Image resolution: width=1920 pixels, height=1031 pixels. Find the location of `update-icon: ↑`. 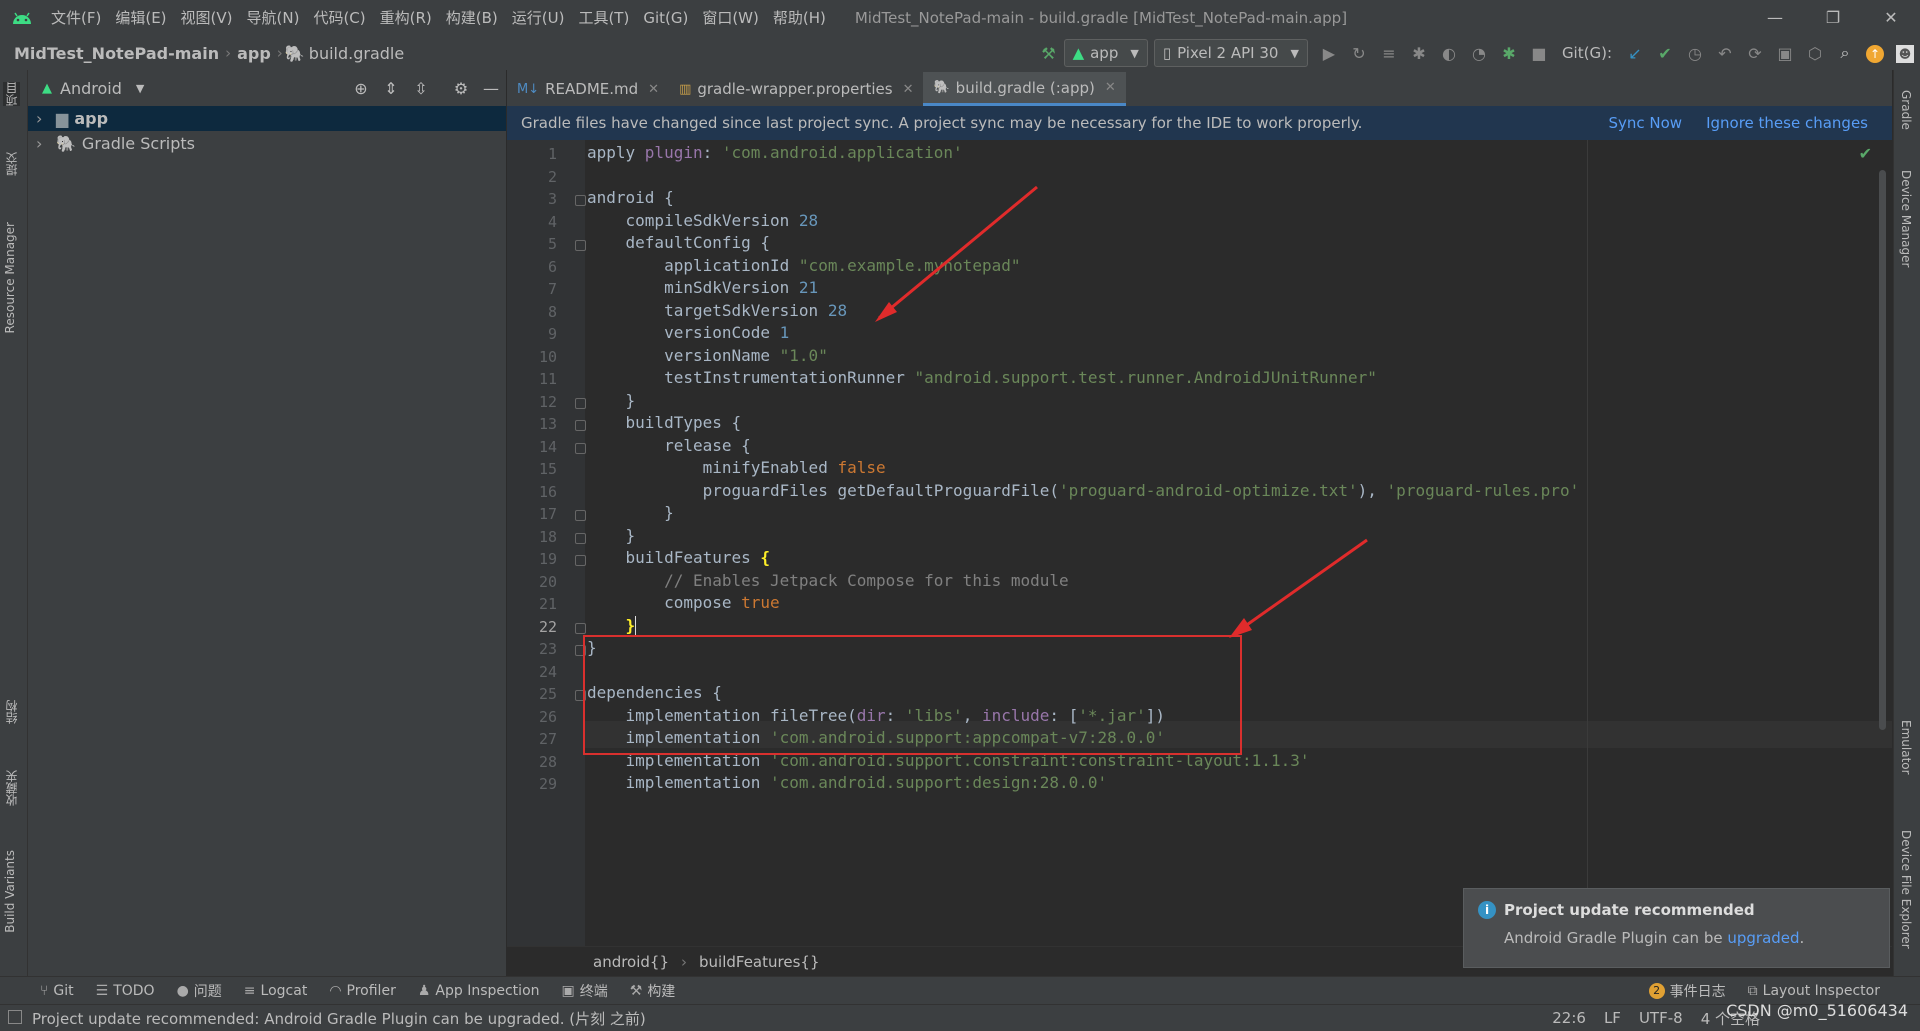

update-icon: ↑ is located at coordinates (1875, 53).